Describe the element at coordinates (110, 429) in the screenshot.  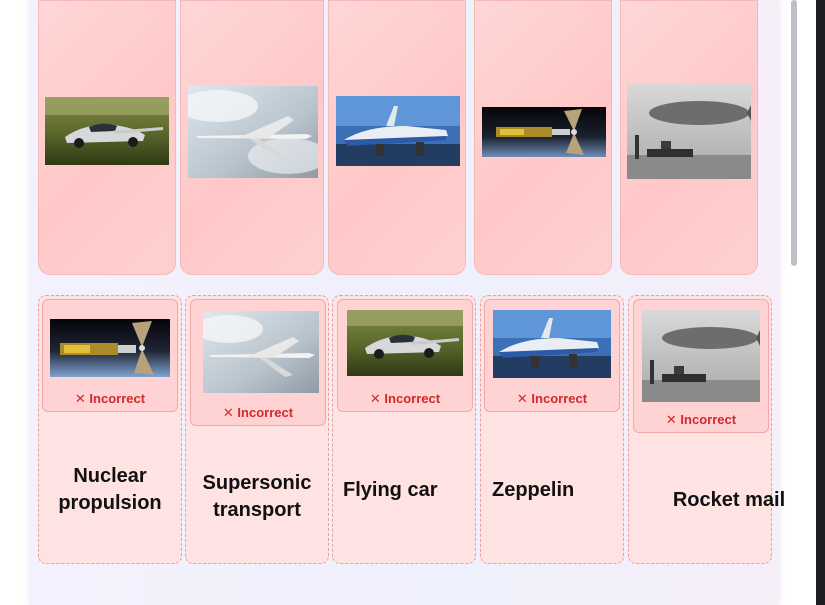
I see `drop-zone-nuclear-propulsion: ✕ Incorrect Nuclear propulsion` at that location.